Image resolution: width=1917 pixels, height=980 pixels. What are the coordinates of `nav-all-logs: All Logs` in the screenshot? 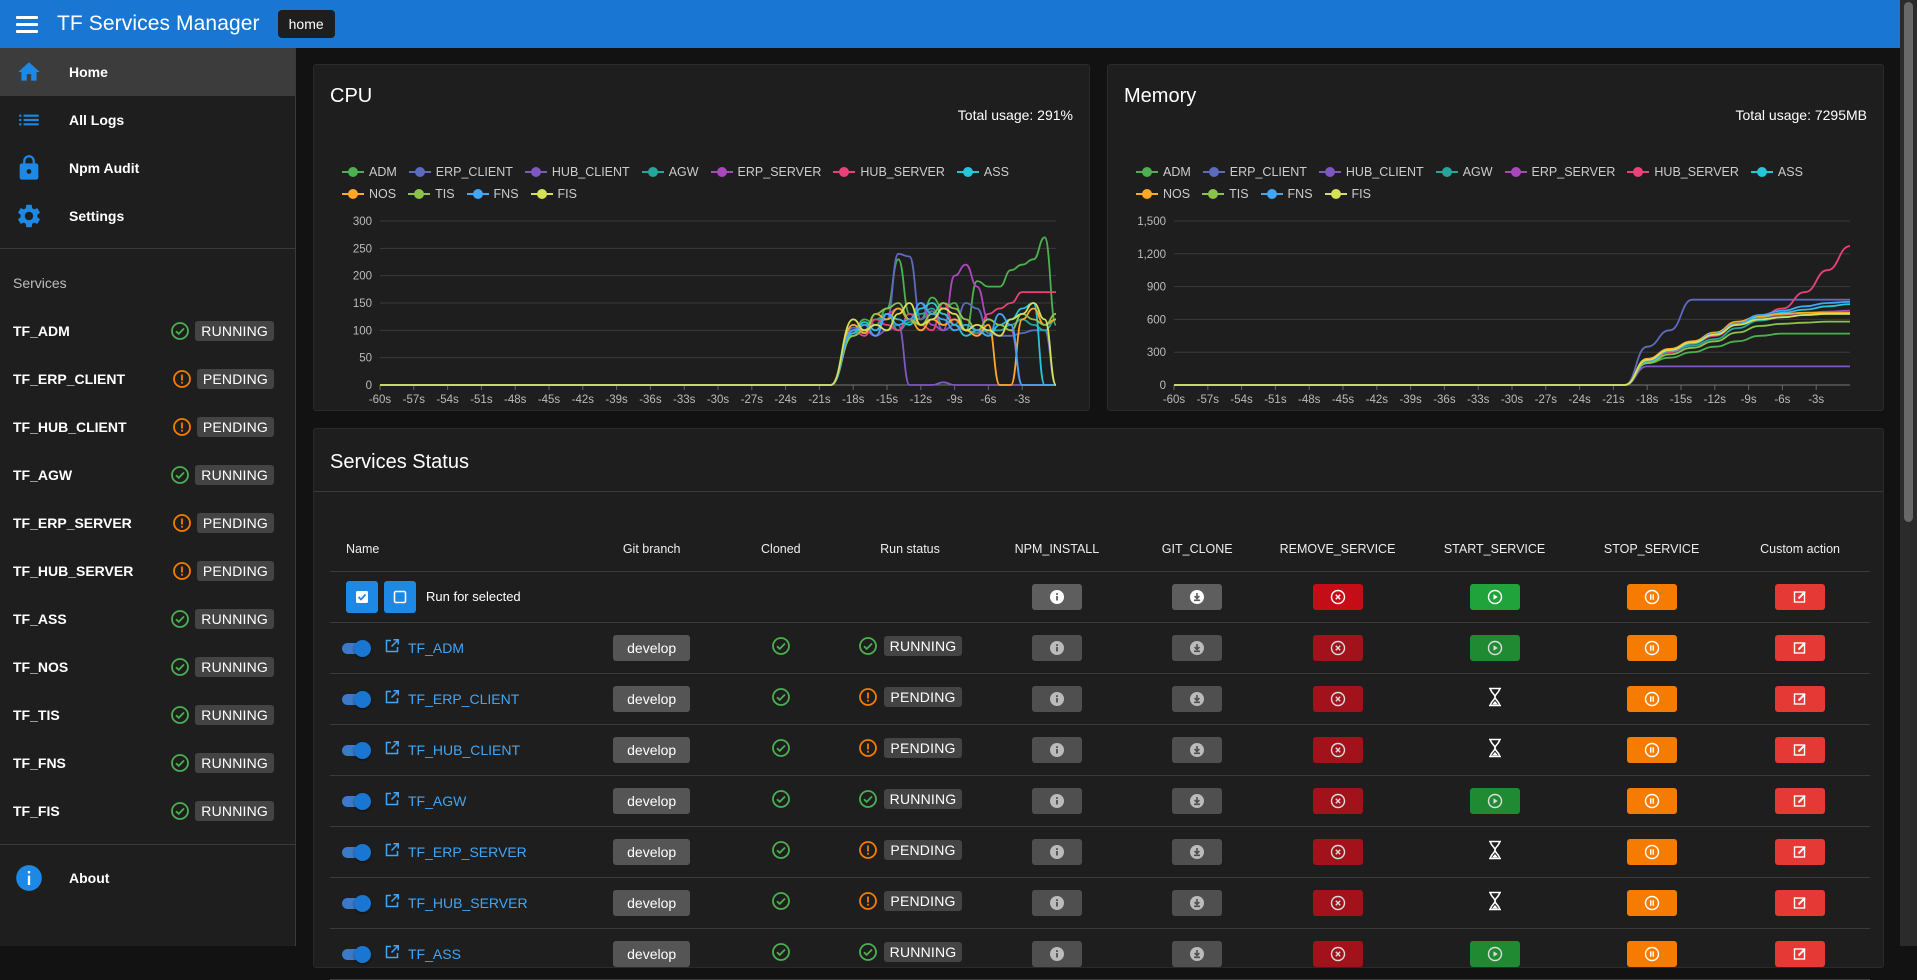 It's located at (147, 120).